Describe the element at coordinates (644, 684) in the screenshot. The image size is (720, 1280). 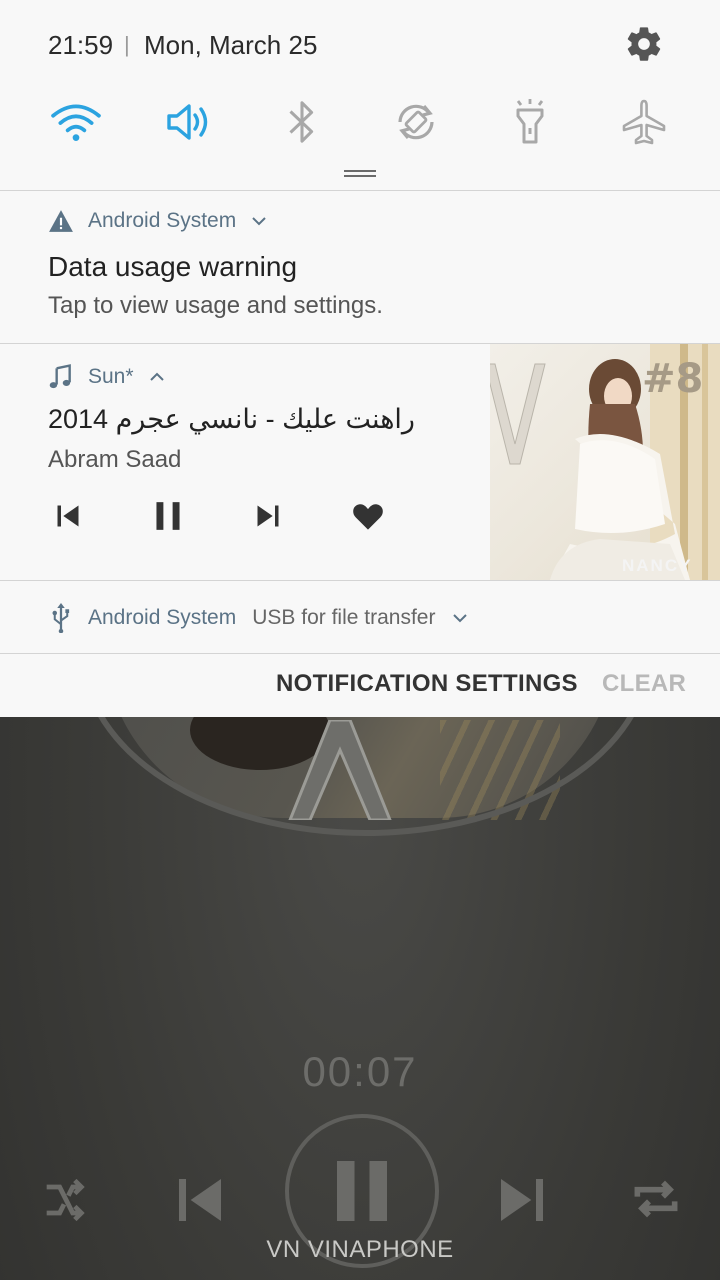
I see `clear-button: CLEAR` at that location.